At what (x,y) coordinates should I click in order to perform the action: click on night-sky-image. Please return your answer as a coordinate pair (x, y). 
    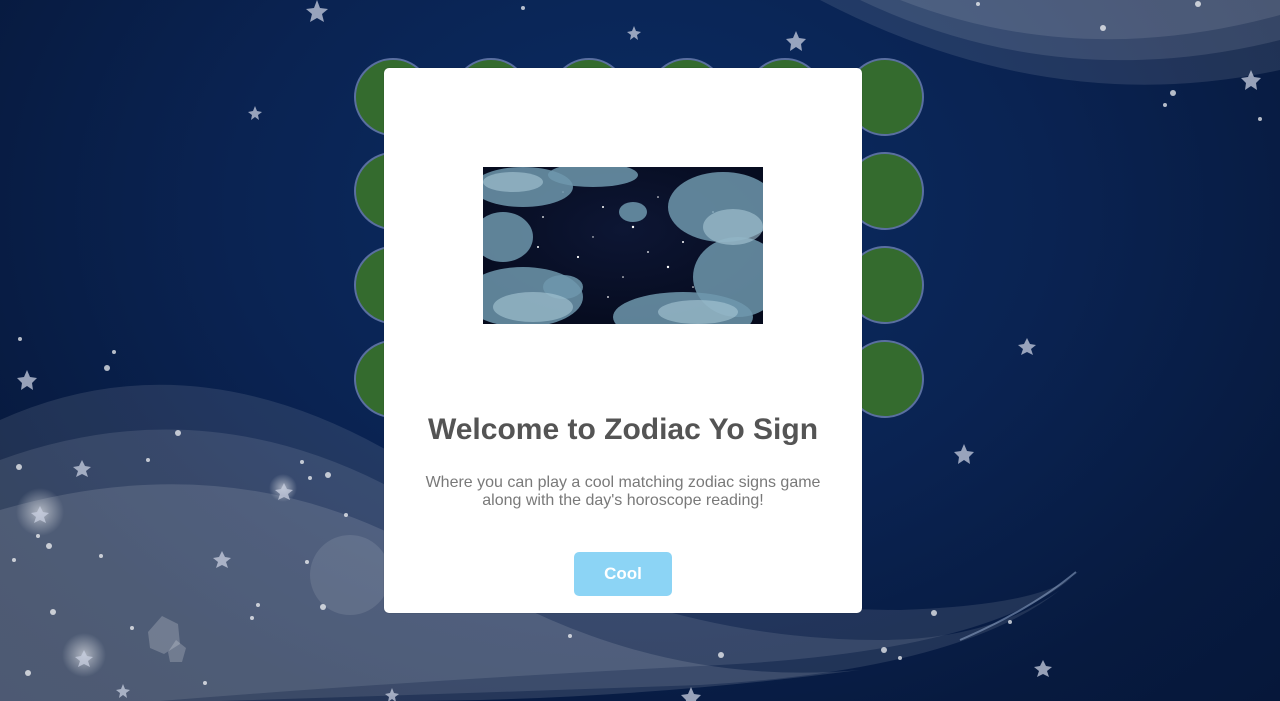
    Looking at the image, I should click on (623, 245).